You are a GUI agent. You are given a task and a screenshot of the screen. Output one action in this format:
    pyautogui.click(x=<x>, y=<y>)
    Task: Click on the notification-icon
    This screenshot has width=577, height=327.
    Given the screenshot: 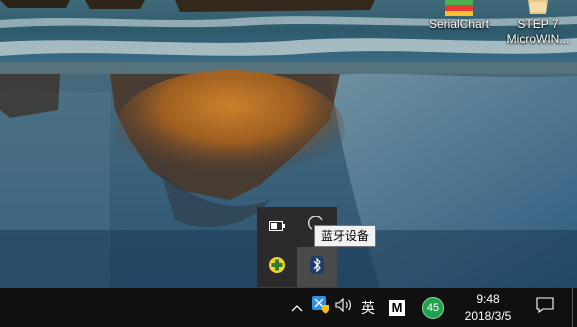 What is the action you would take?
    pyautogui.click(x=545, y=307)
    